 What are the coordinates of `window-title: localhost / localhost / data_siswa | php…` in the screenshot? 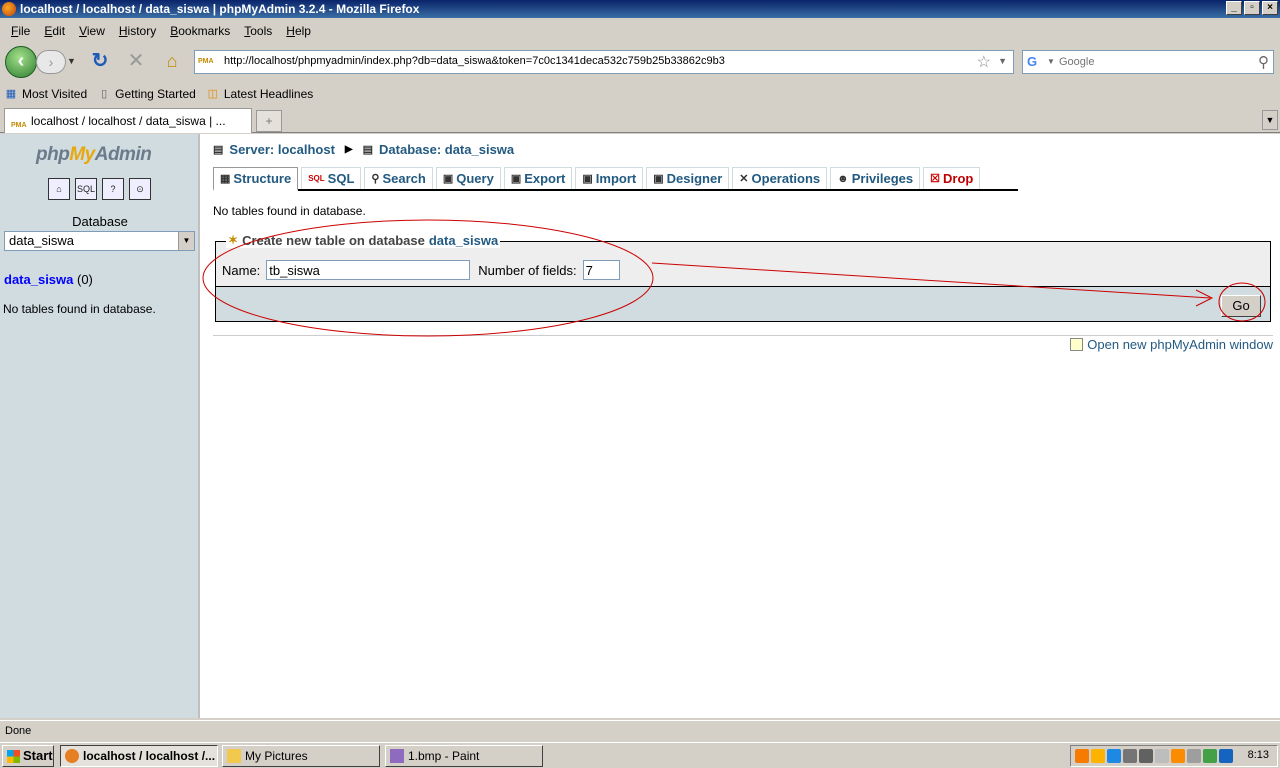 It's located at (220, 9).